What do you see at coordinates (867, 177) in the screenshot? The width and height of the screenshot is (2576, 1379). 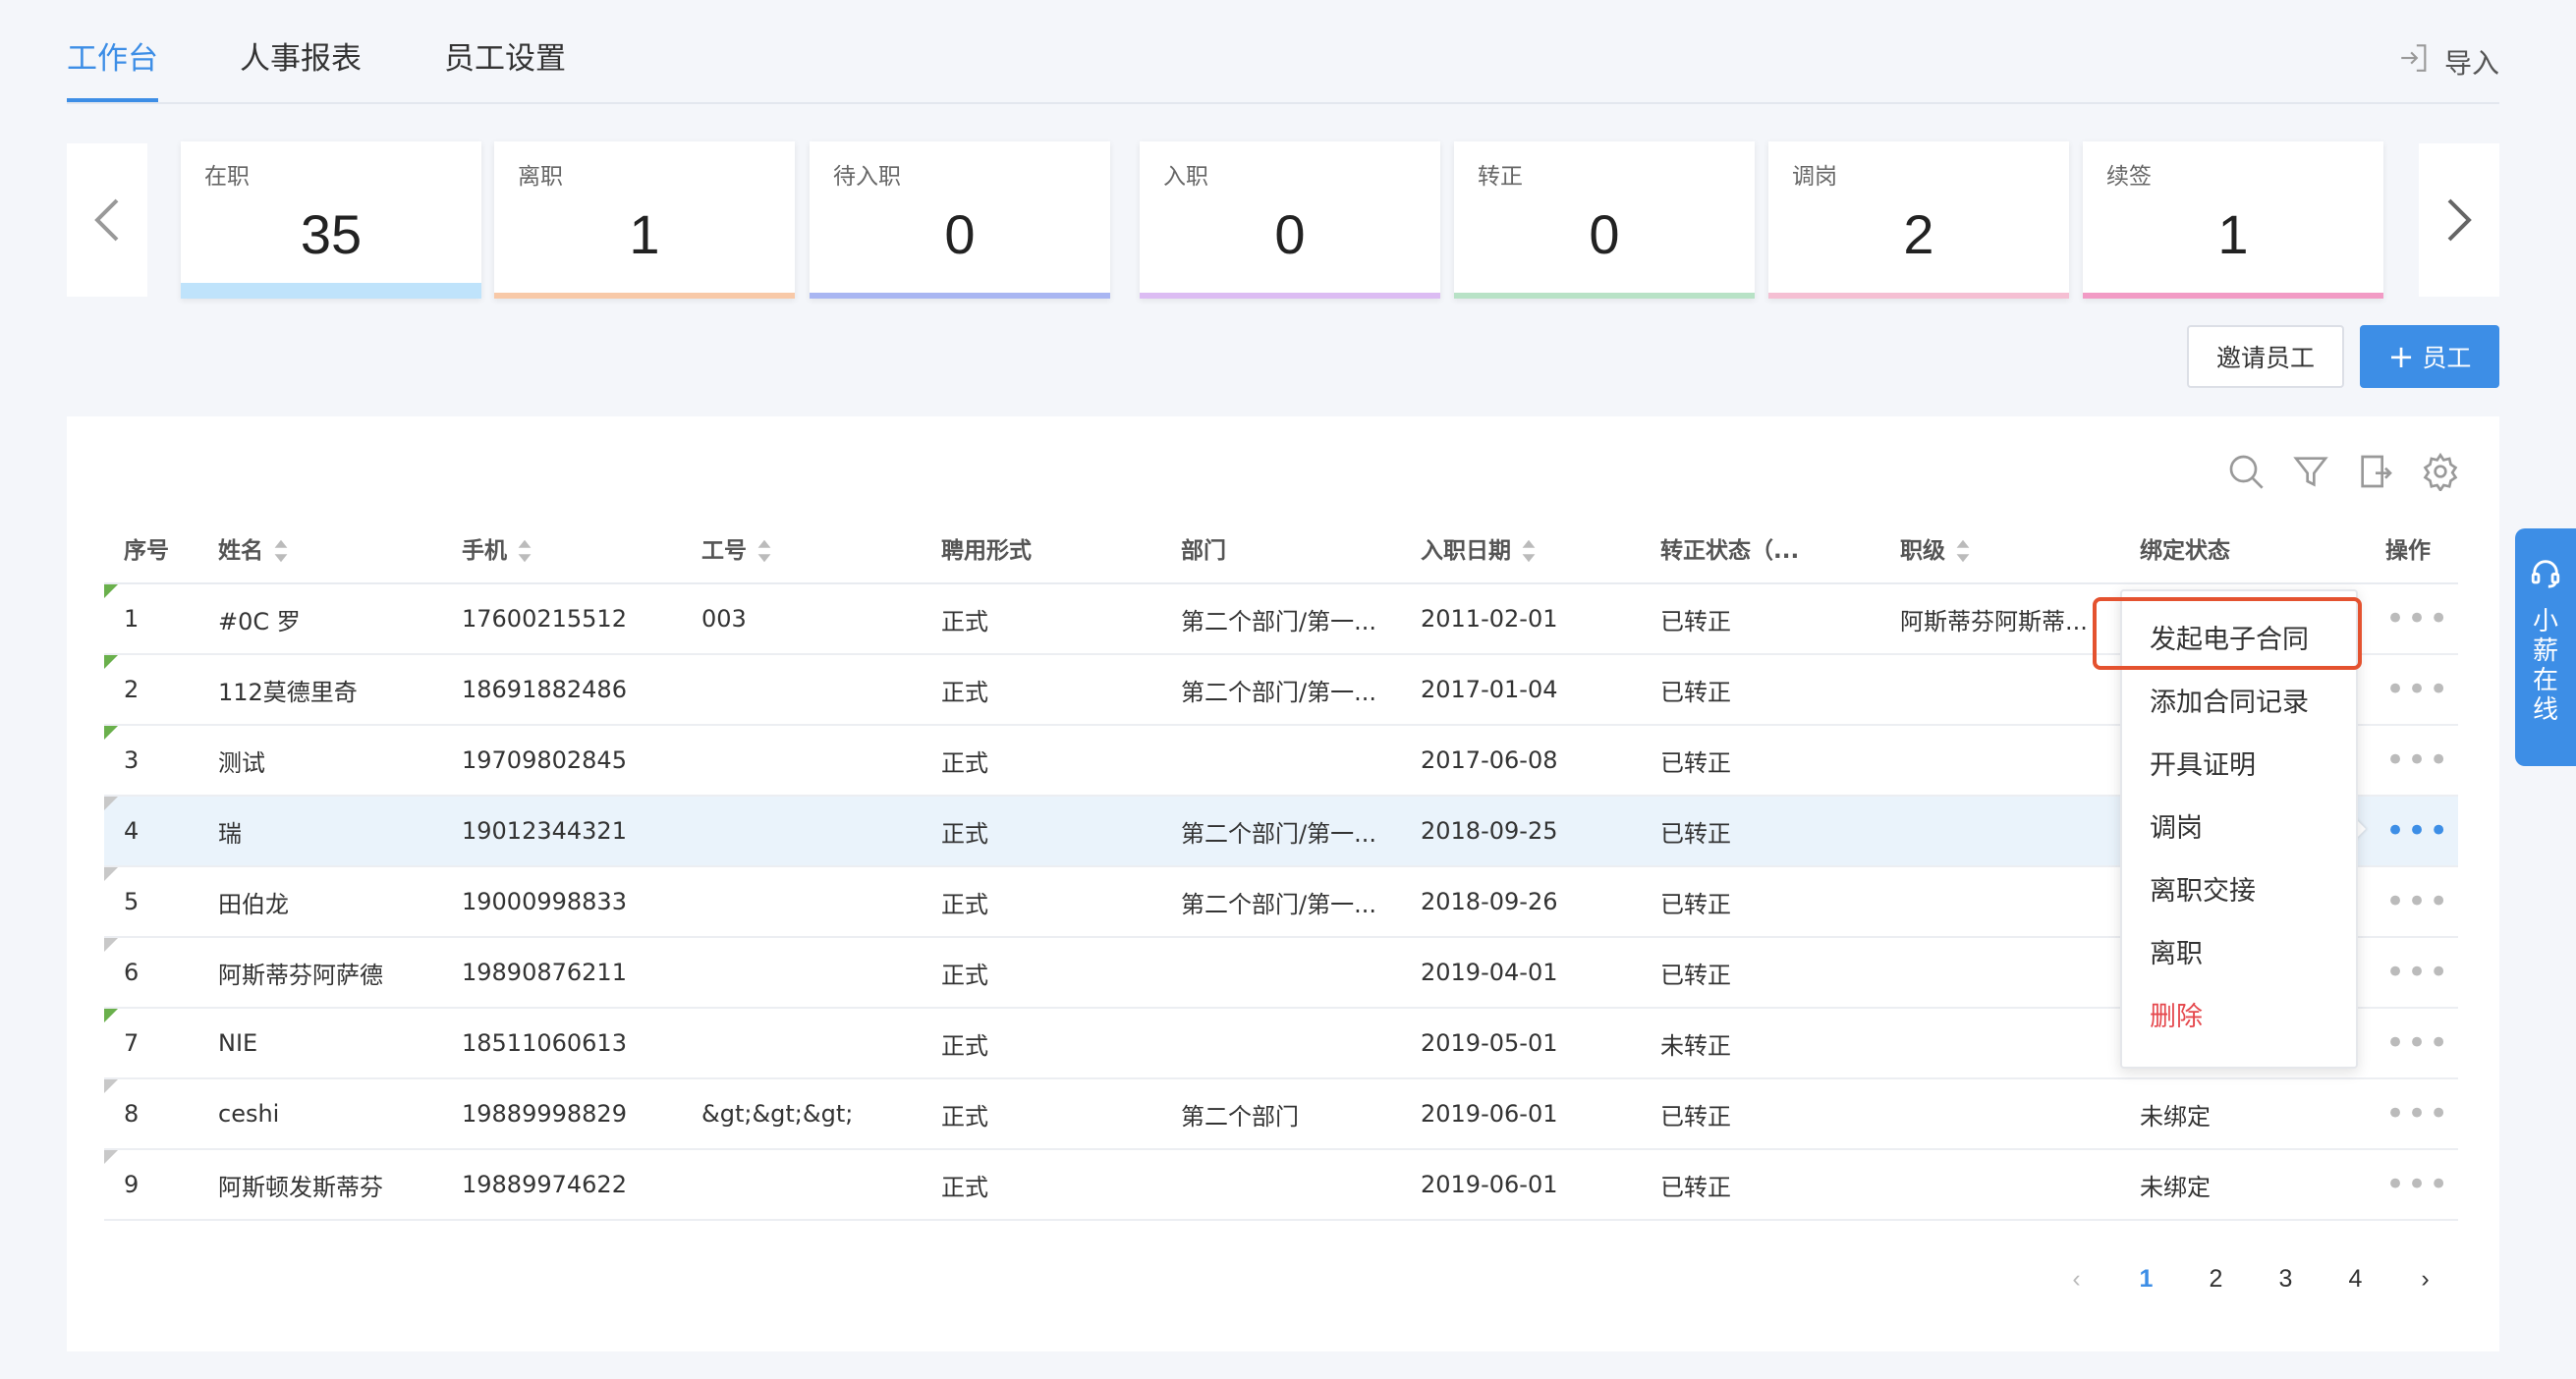 I see `stat-label: 待入职` at bounding box center [867, 177].